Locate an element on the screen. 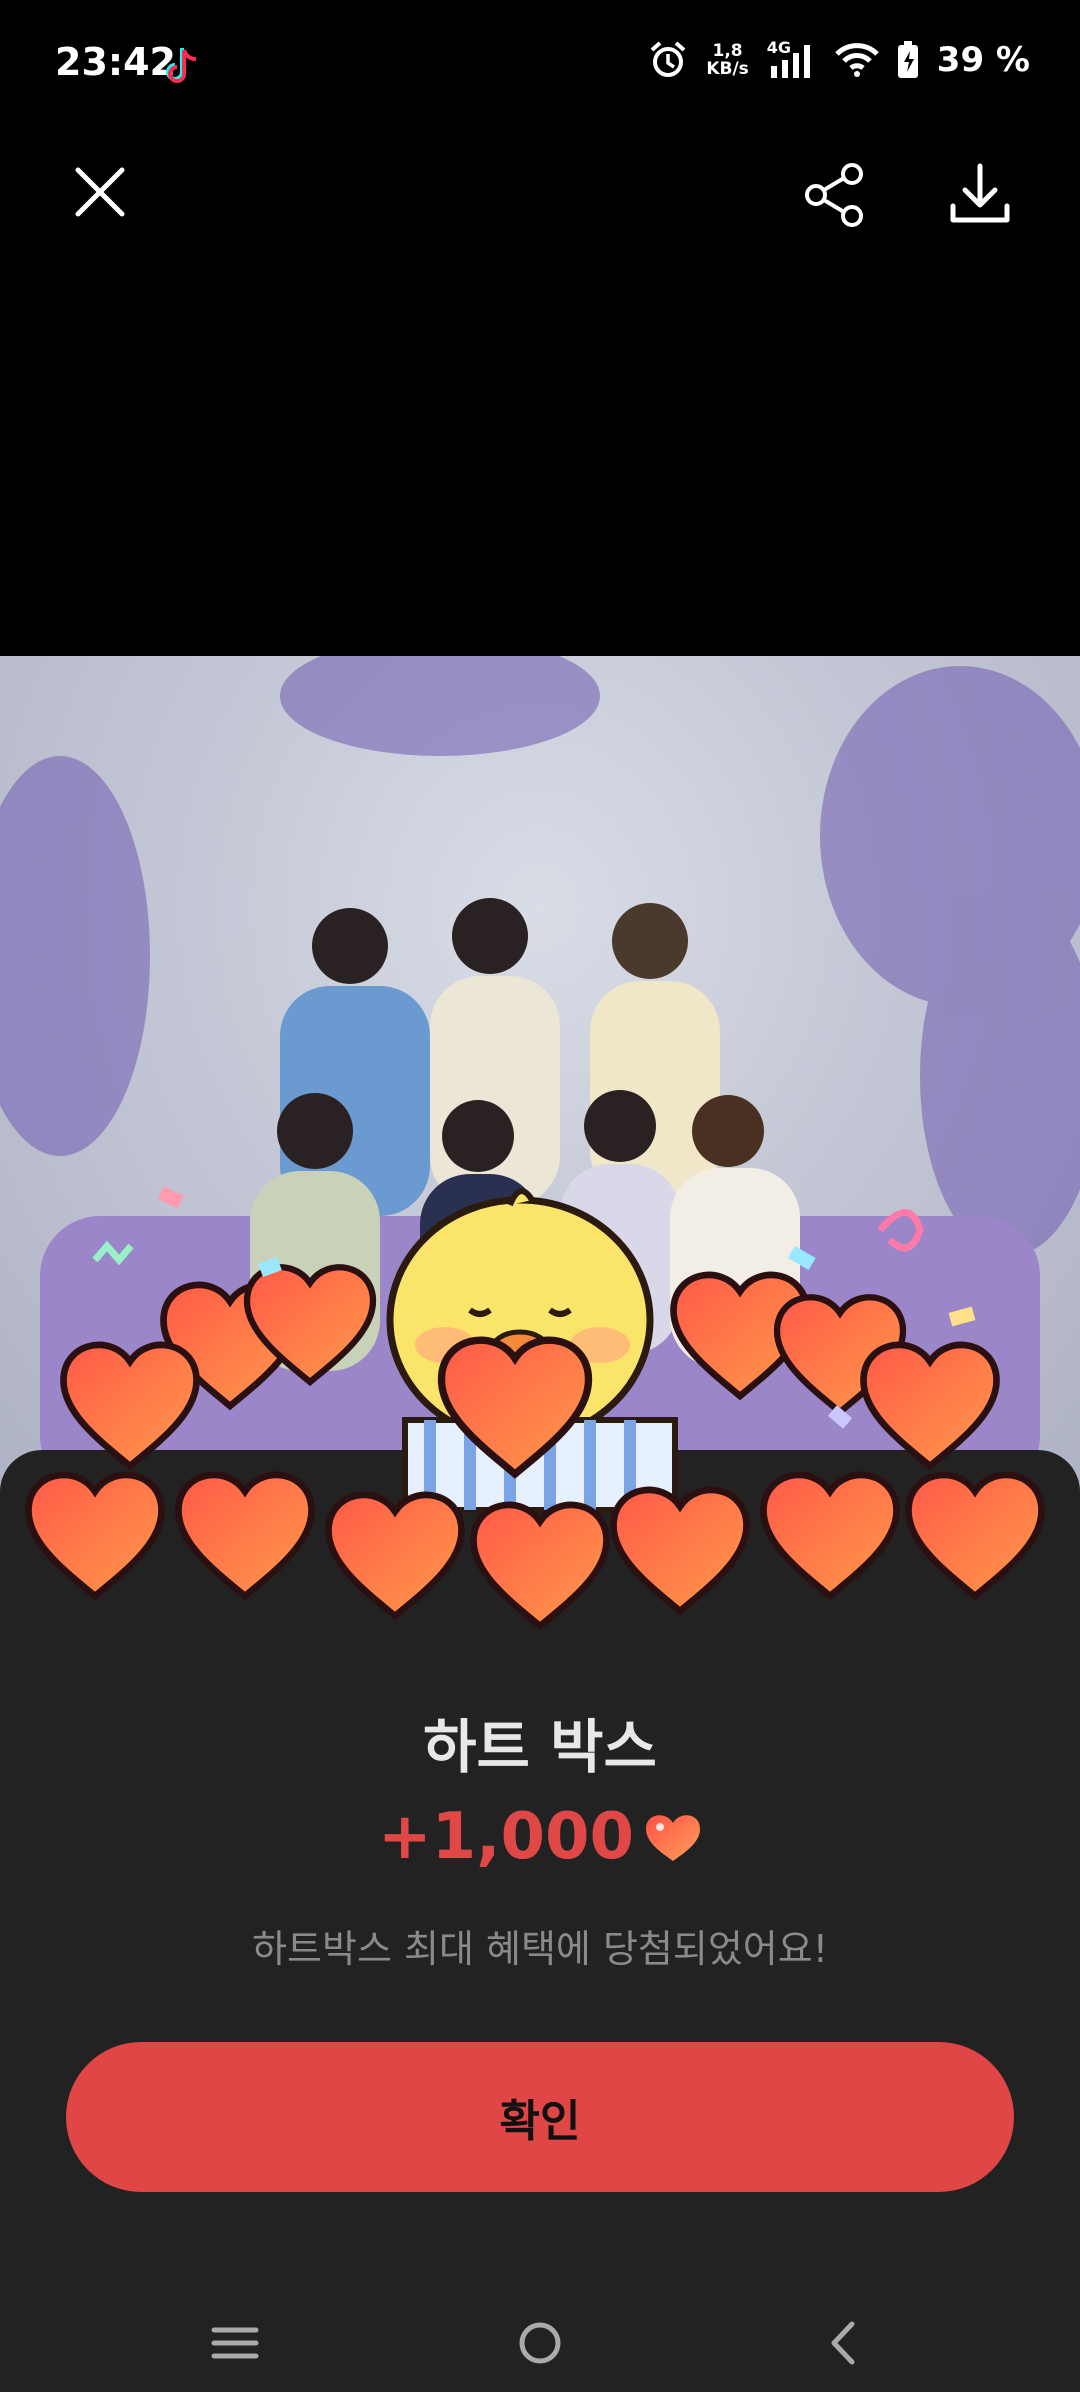 This screenshot has width=1080, height=2392. confirm-button: 확인 is located at coordinates (540, 2117).